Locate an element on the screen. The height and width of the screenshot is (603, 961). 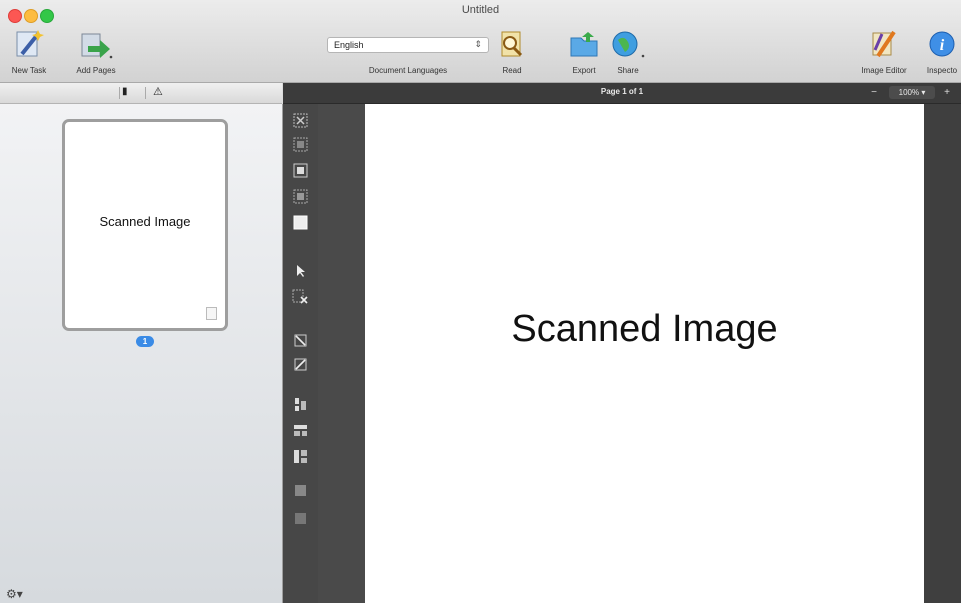
merge-areas-icon is located at coordinates (300, 490).